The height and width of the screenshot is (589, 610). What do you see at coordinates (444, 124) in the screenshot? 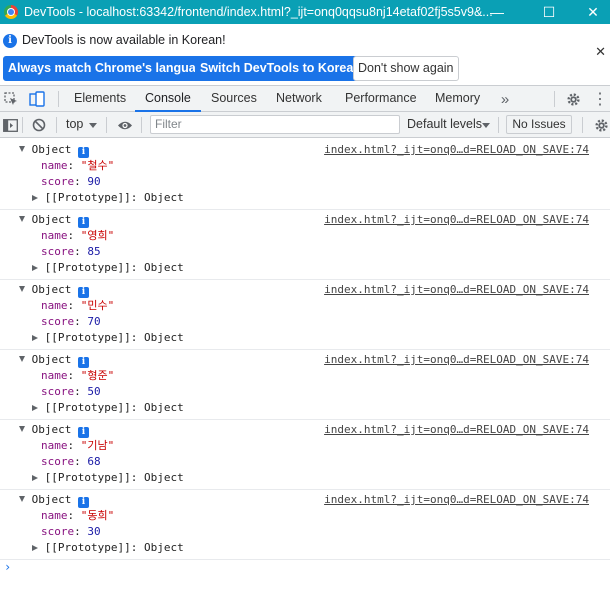
I see `log-levels-dropdown: Default levels` at bounding box center [444, 124].